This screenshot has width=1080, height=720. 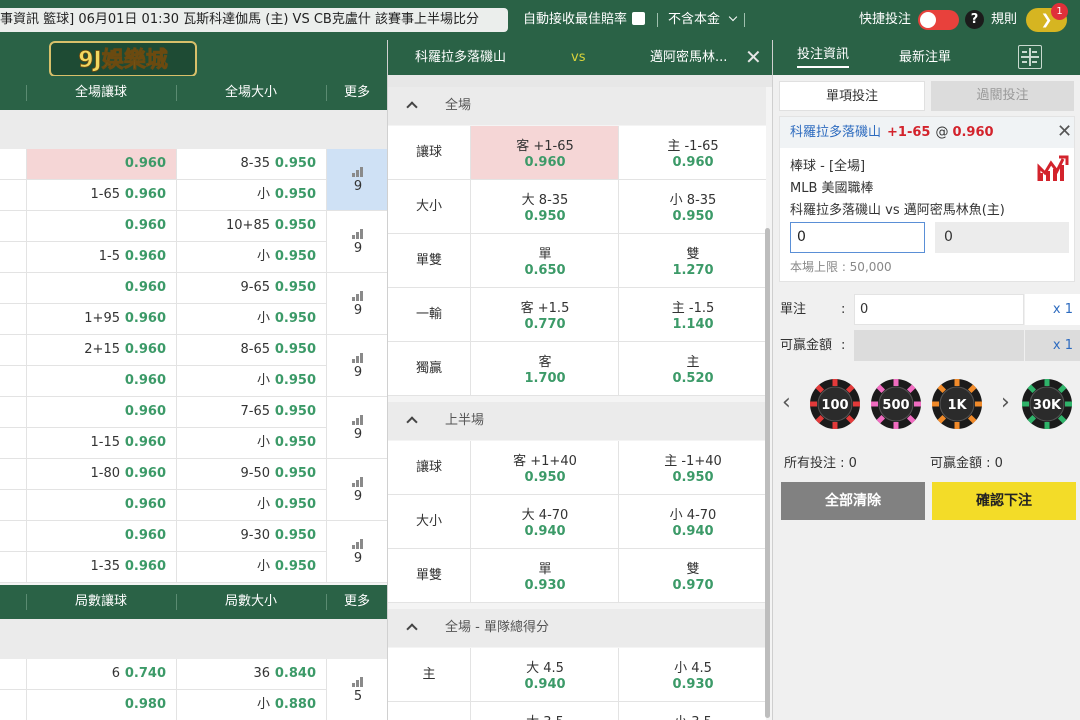 I want to click on chevron-right-icon: ›, so click(x=1005, y=403).